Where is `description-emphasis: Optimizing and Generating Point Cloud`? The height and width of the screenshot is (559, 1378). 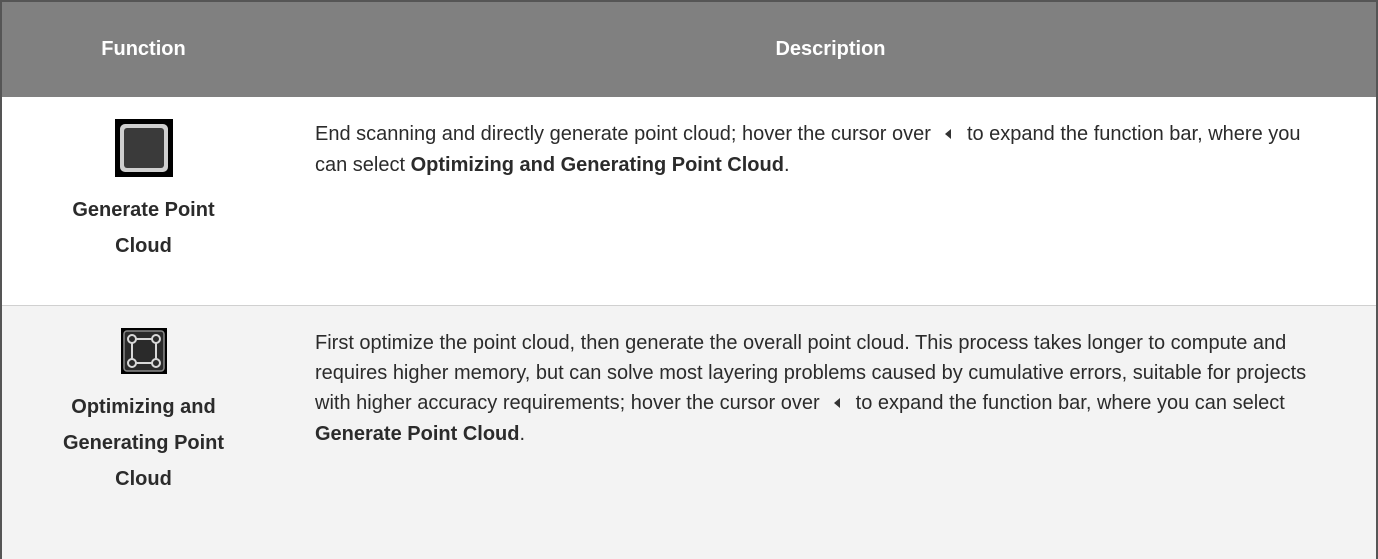
description-emphasis: Optimizing and Generating Point Cloud is located at coordinates (597, 164).